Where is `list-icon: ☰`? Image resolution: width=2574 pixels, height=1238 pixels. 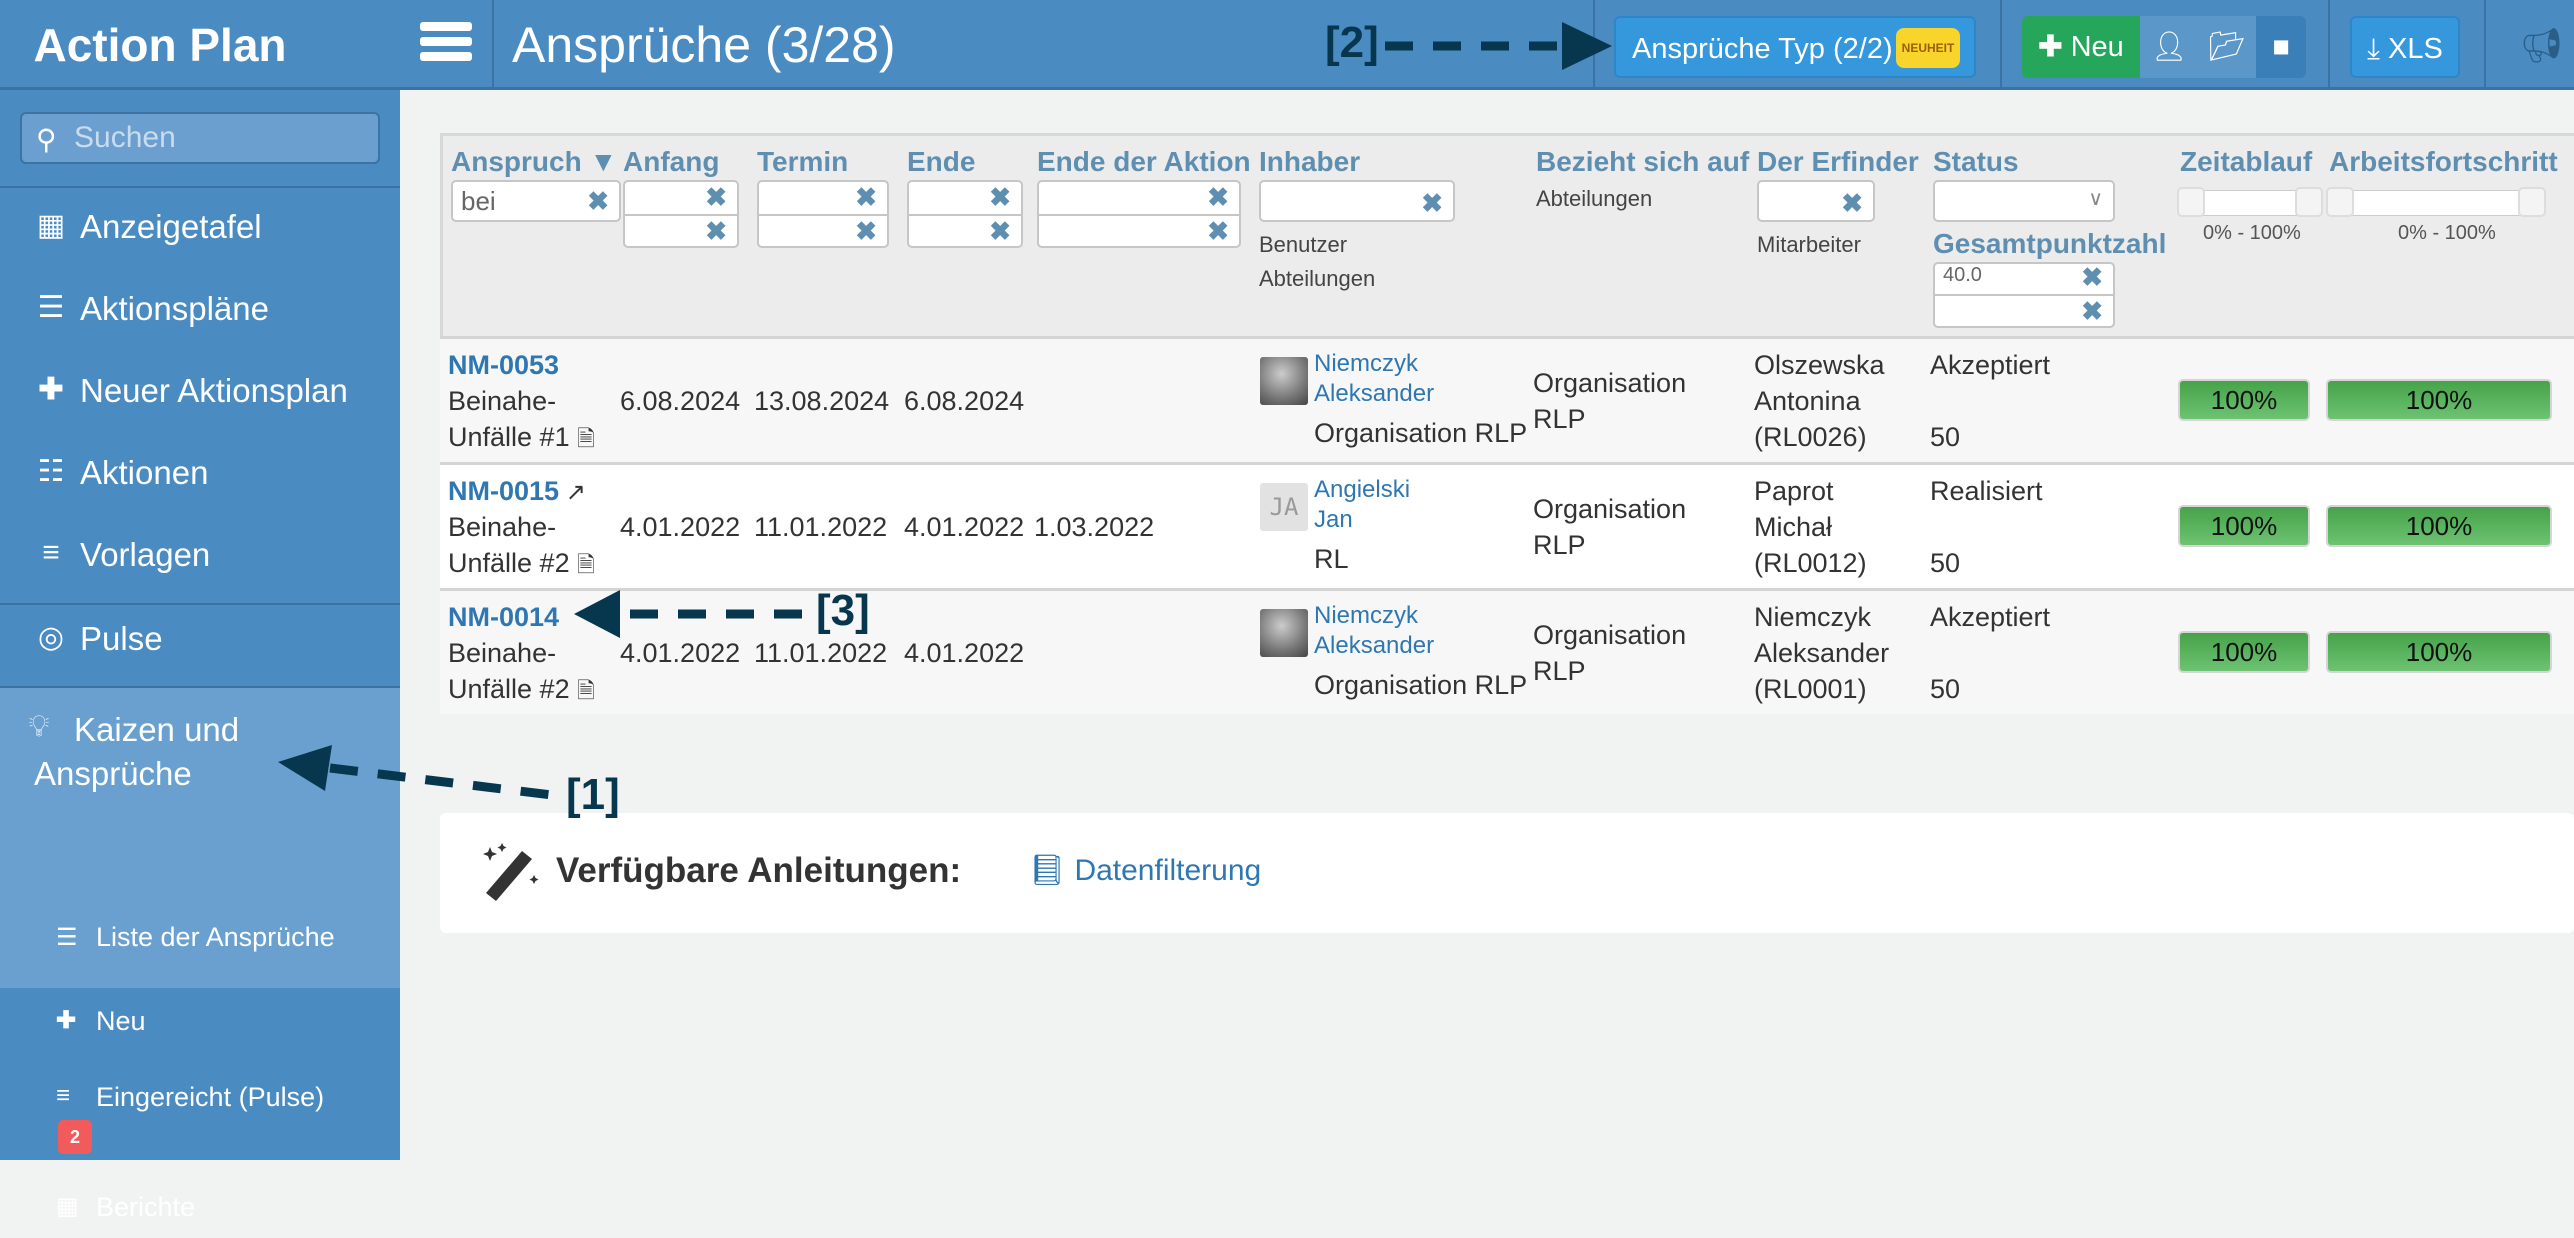
list-icon: ☰ is located at coordinates (67, 937).